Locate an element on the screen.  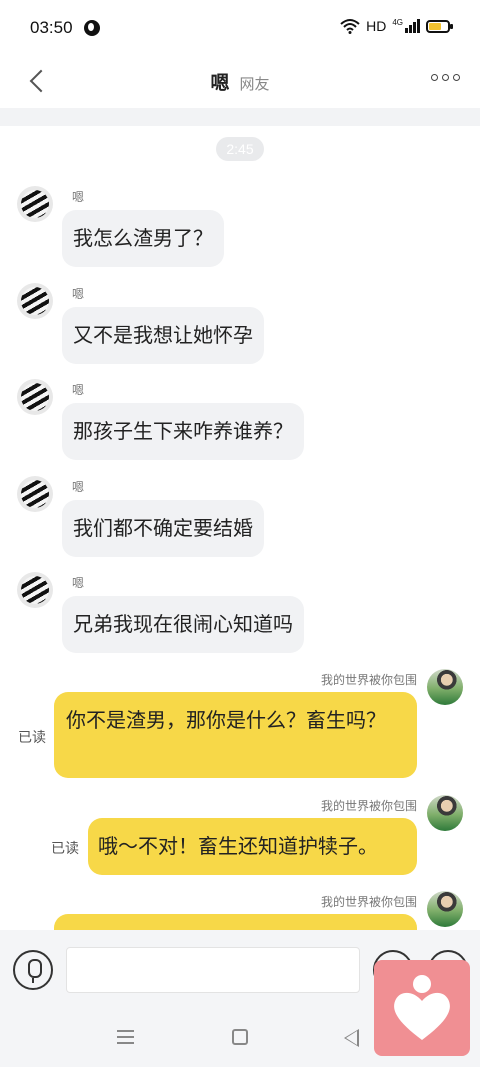
outgoing-message: 哦～不对！畜生还知道护犊子。 is located at coordinates (252, 846).